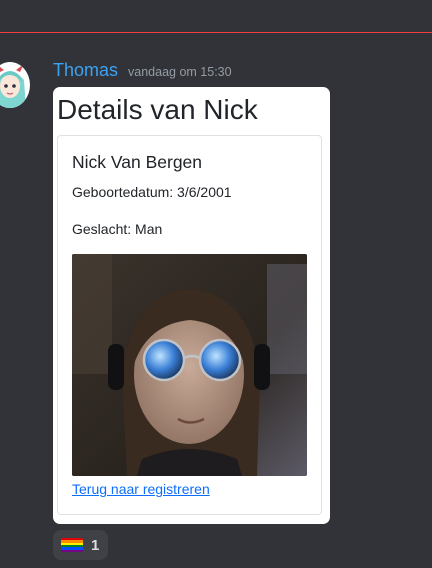 The image size is (432, 568). What do you see at coordinates (85, 70) in the screenshot?
I see `username: Thomas` at bounding box center [85, 70].